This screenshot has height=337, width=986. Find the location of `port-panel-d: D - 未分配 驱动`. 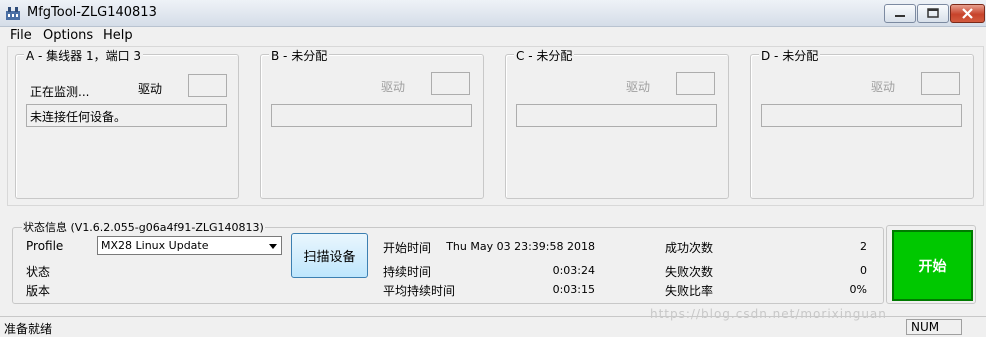

port-panel-d: D - 未分配 驱动 is located at coordinates (862, 123).